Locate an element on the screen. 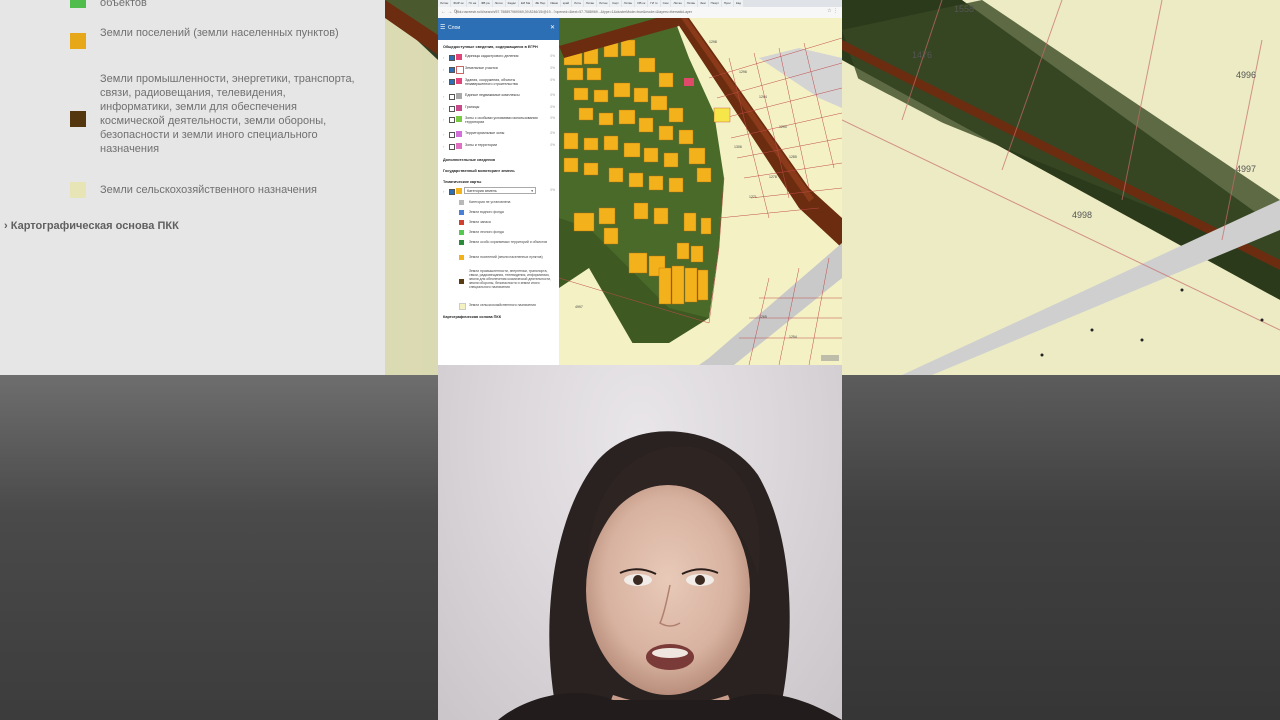 The width and height of the screenshot is (1280, 720). browser-tab: Зем is located at coordinates (703, 3).